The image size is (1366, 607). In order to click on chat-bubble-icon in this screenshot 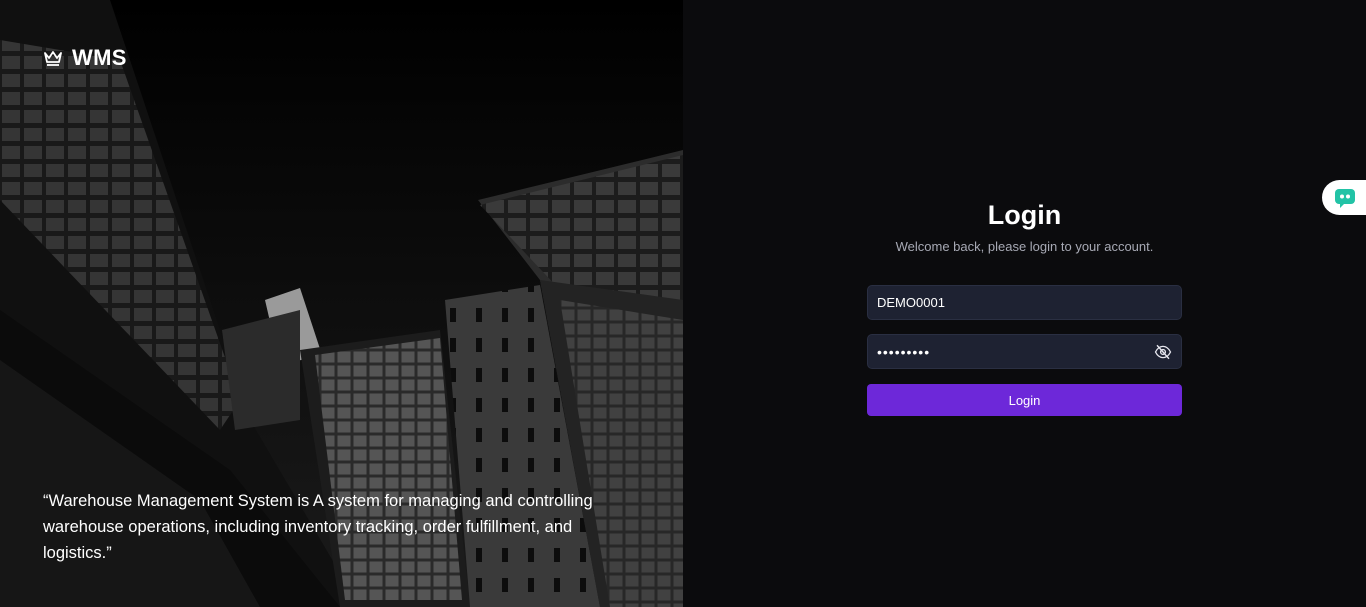, I will do `click(1345, 198)`.